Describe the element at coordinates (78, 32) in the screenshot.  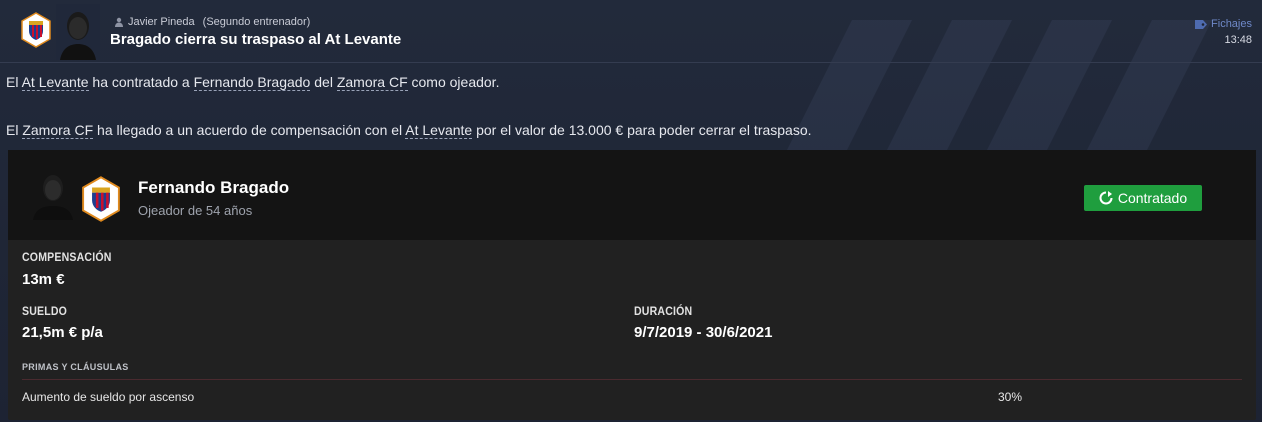
I see `sender-avatar` at that location.